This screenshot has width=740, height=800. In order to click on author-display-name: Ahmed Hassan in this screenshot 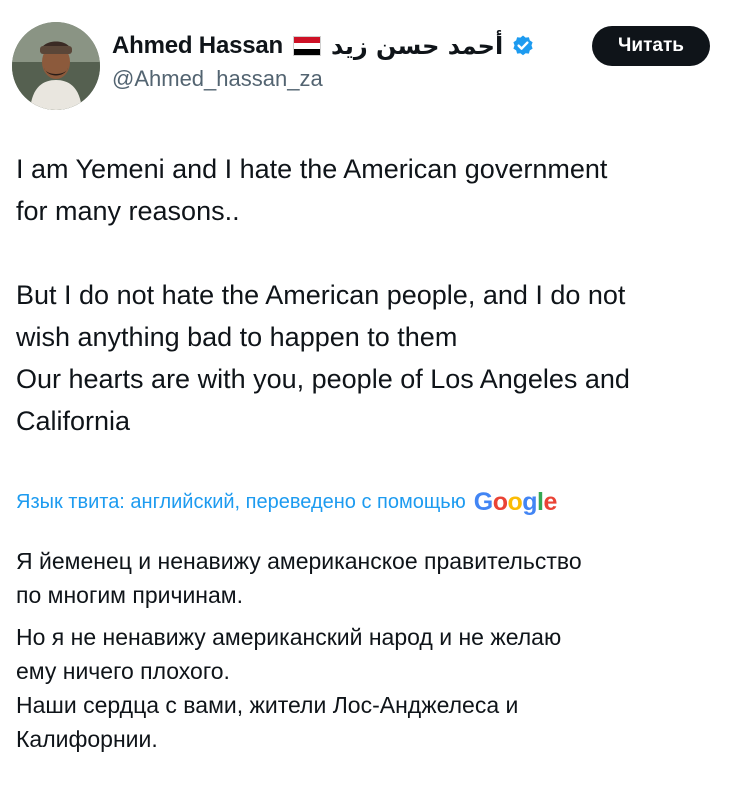, I will do `click(197, 46)`.